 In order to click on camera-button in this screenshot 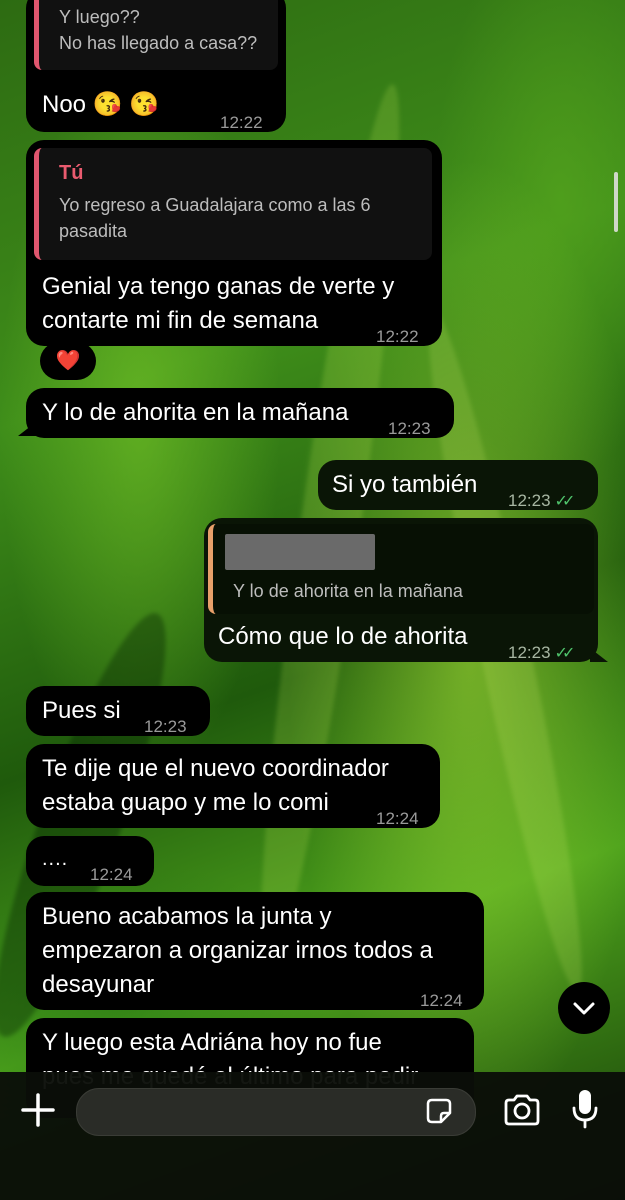, I will do `click(522, 1110)`.